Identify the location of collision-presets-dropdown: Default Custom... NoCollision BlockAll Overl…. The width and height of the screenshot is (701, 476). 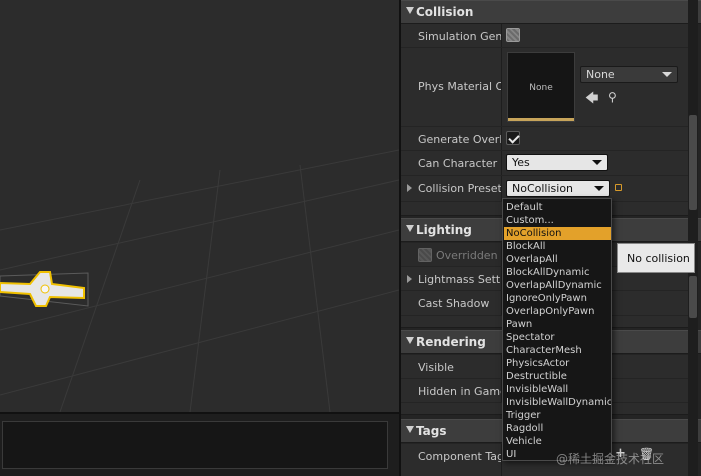
(557, 329).